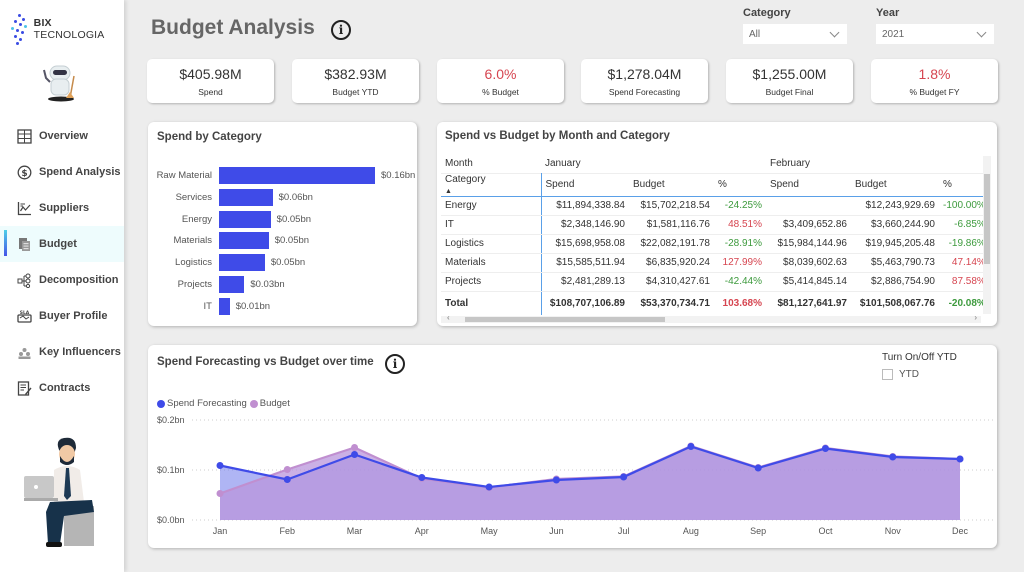  What do you see at coordinates (491, 206) in the screenshot?
I see `row-category: Energy` at bounding box center [491, 206].